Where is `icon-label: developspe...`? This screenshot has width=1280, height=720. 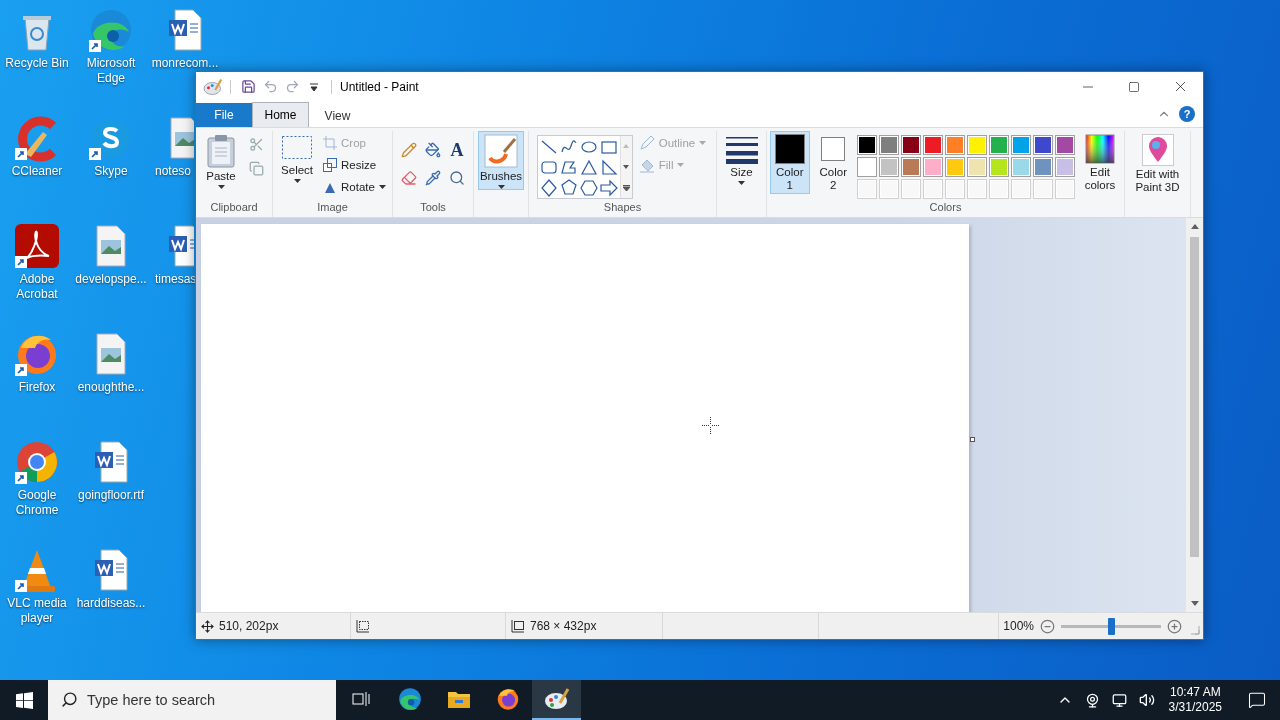 icon-label: developspe... is located at coordinates (111, 279).